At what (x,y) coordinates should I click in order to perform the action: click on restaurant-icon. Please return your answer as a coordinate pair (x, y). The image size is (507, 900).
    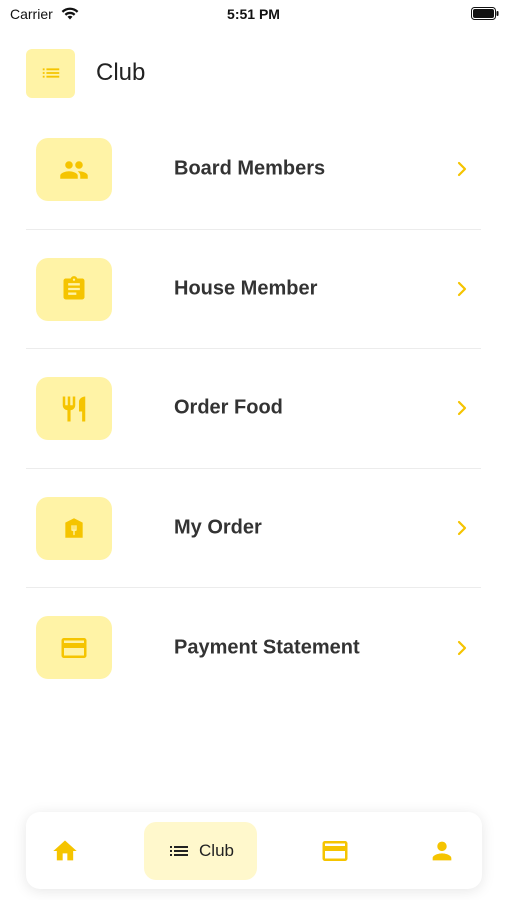
    Looking at the image, I should click on (74, 408).